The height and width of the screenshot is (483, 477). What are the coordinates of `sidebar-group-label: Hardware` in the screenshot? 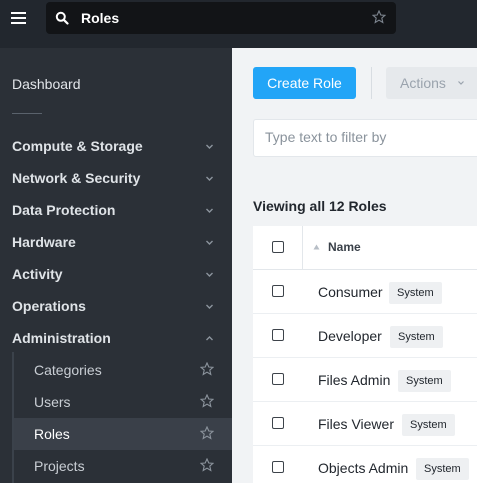 It's located at (44, 242).